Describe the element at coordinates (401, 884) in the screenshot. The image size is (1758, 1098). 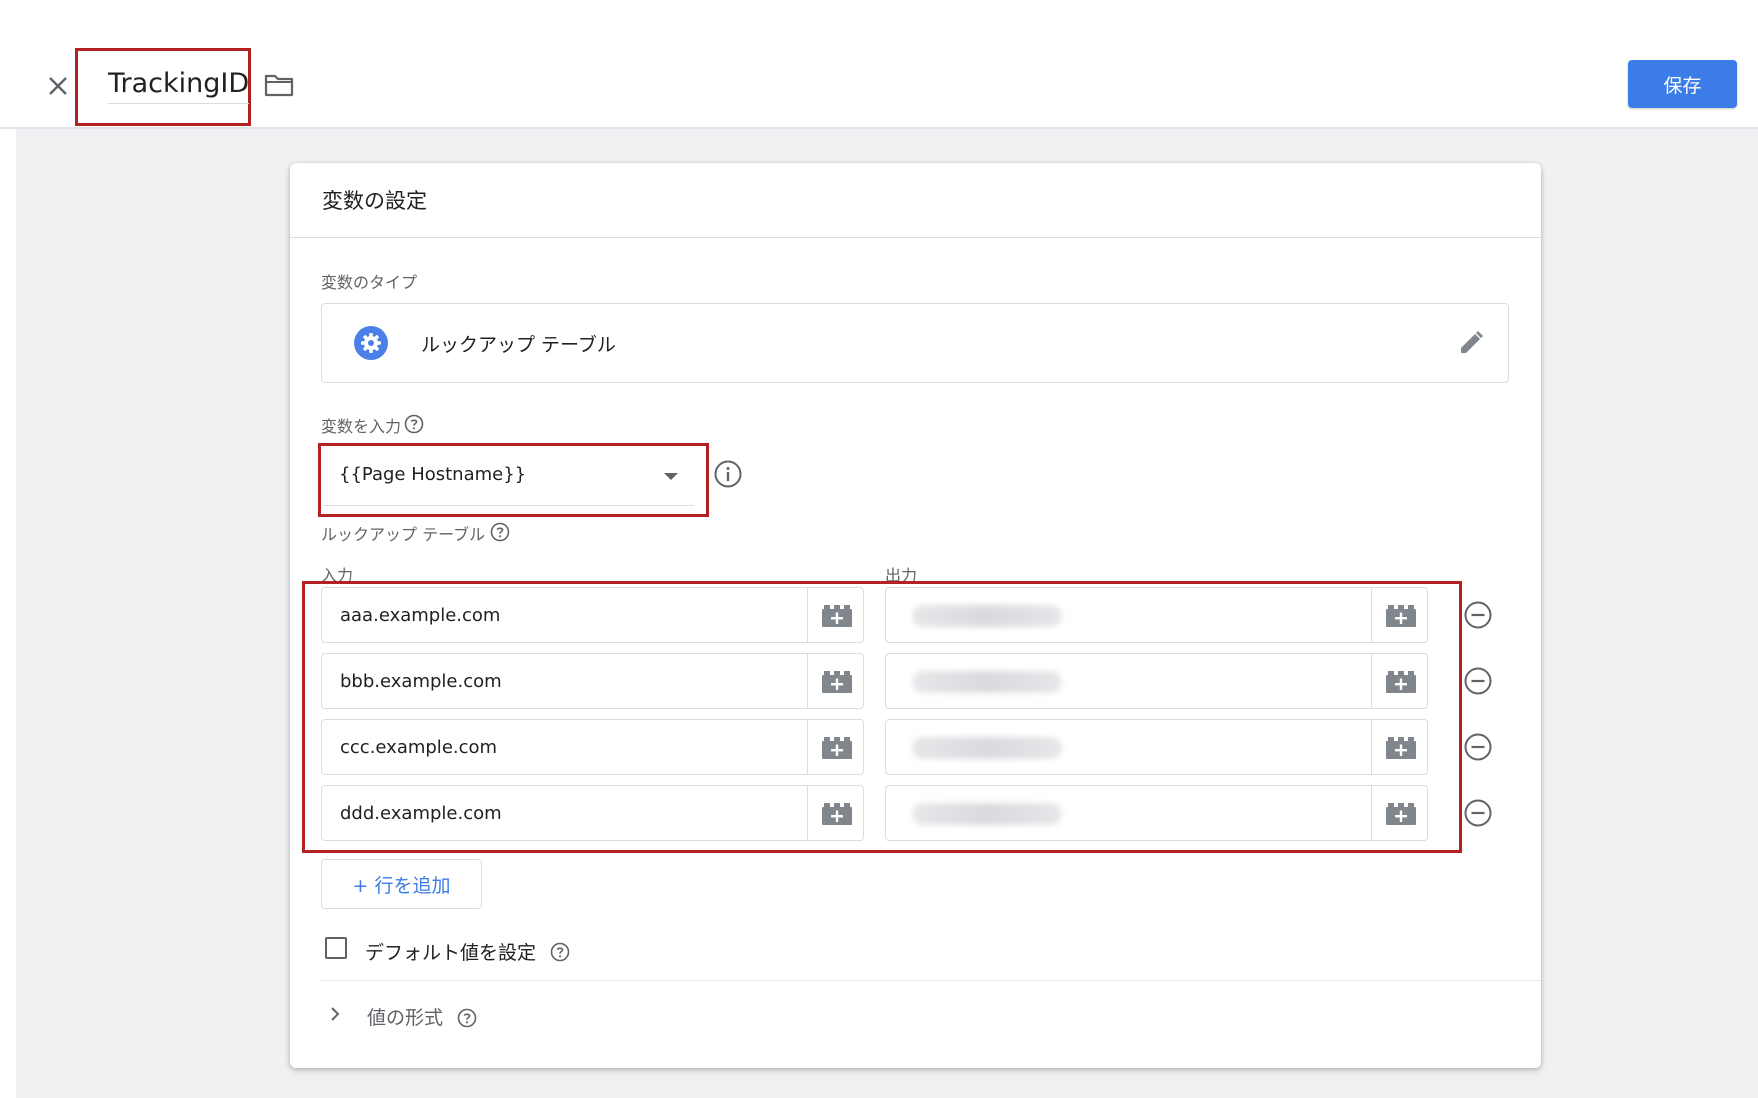
I see `add-row-button: + 行を追加` at that location.